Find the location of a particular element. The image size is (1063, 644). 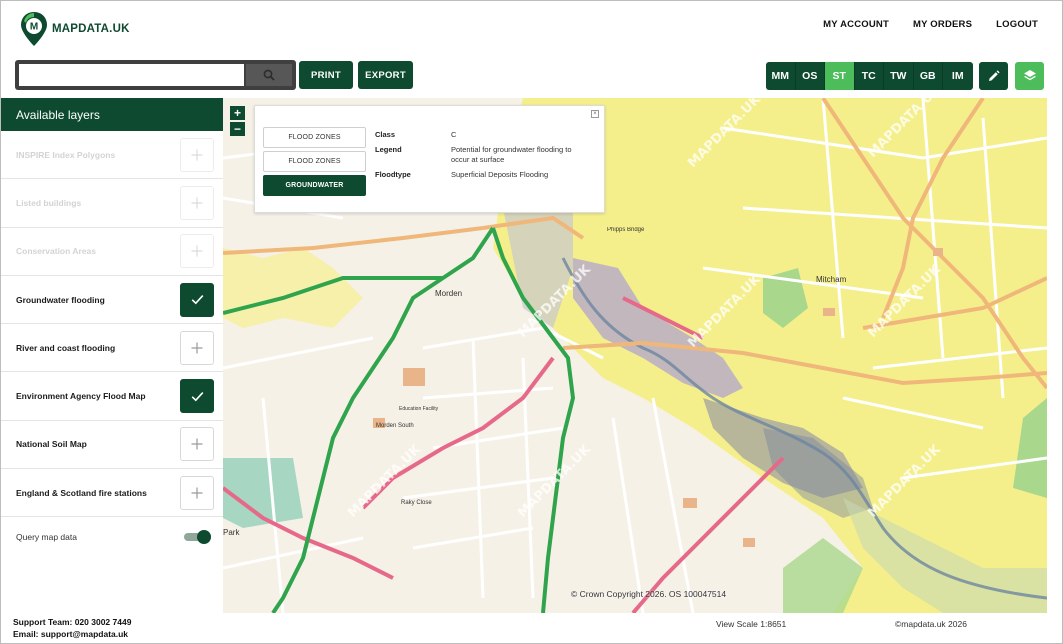

basemap-tc-button: TC is located at coordinates (869, 76).